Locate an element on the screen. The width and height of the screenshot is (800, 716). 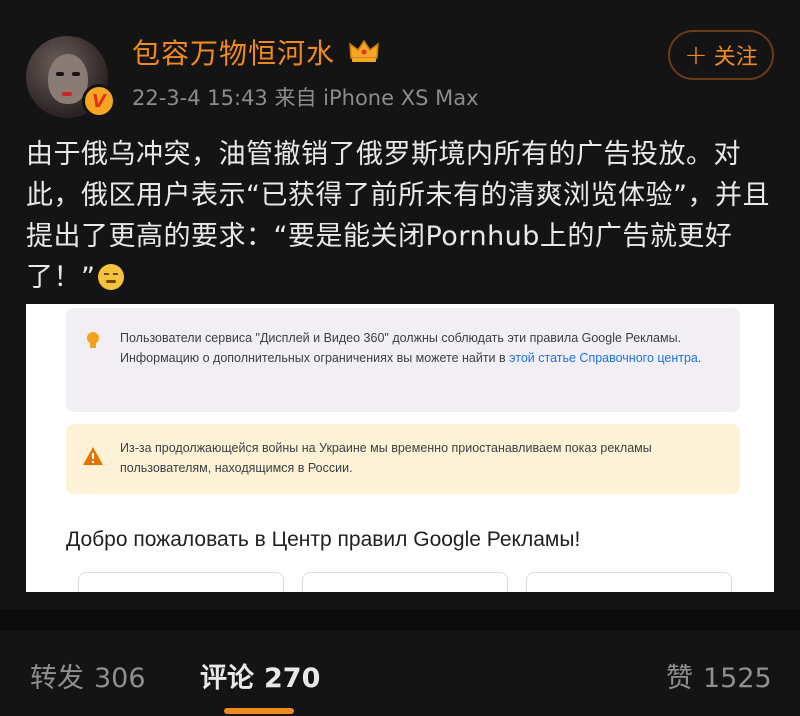
help-article-link: этой статье Справочного центра is located at coordinates (603, 358).